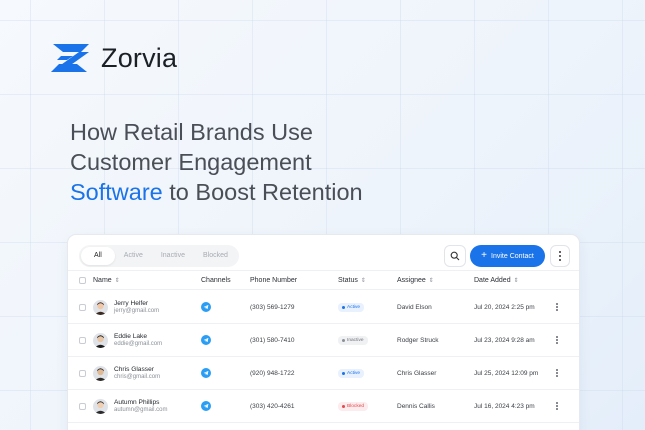  Describe the element at coordinates (116, 192) in the screenshot. I see `headline-highlight: Software` at that location.